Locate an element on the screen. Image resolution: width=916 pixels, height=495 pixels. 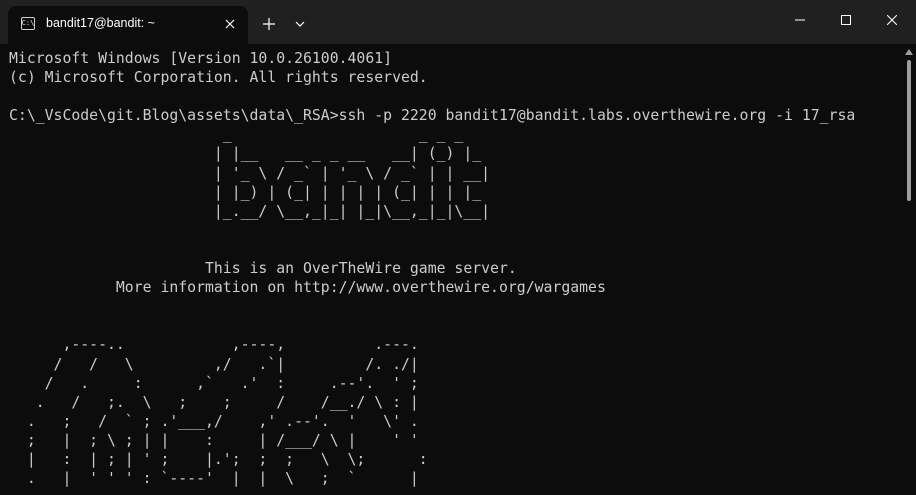
terminal-icon-glyph: C:\ is located at coordinates (28, 23).